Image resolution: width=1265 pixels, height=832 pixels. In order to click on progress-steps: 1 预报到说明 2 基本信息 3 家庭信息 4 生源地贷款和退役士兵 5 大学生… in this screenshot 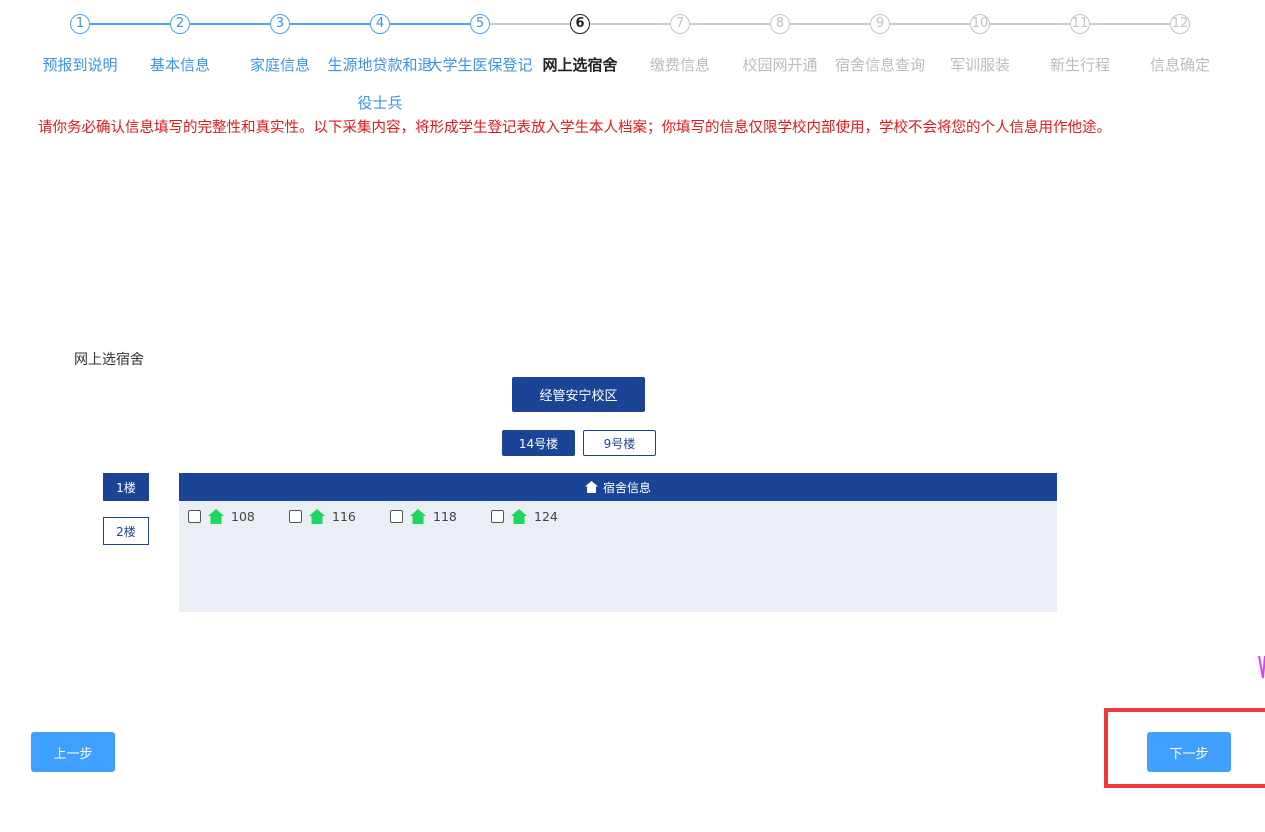, I will do `click(632, 56)`.